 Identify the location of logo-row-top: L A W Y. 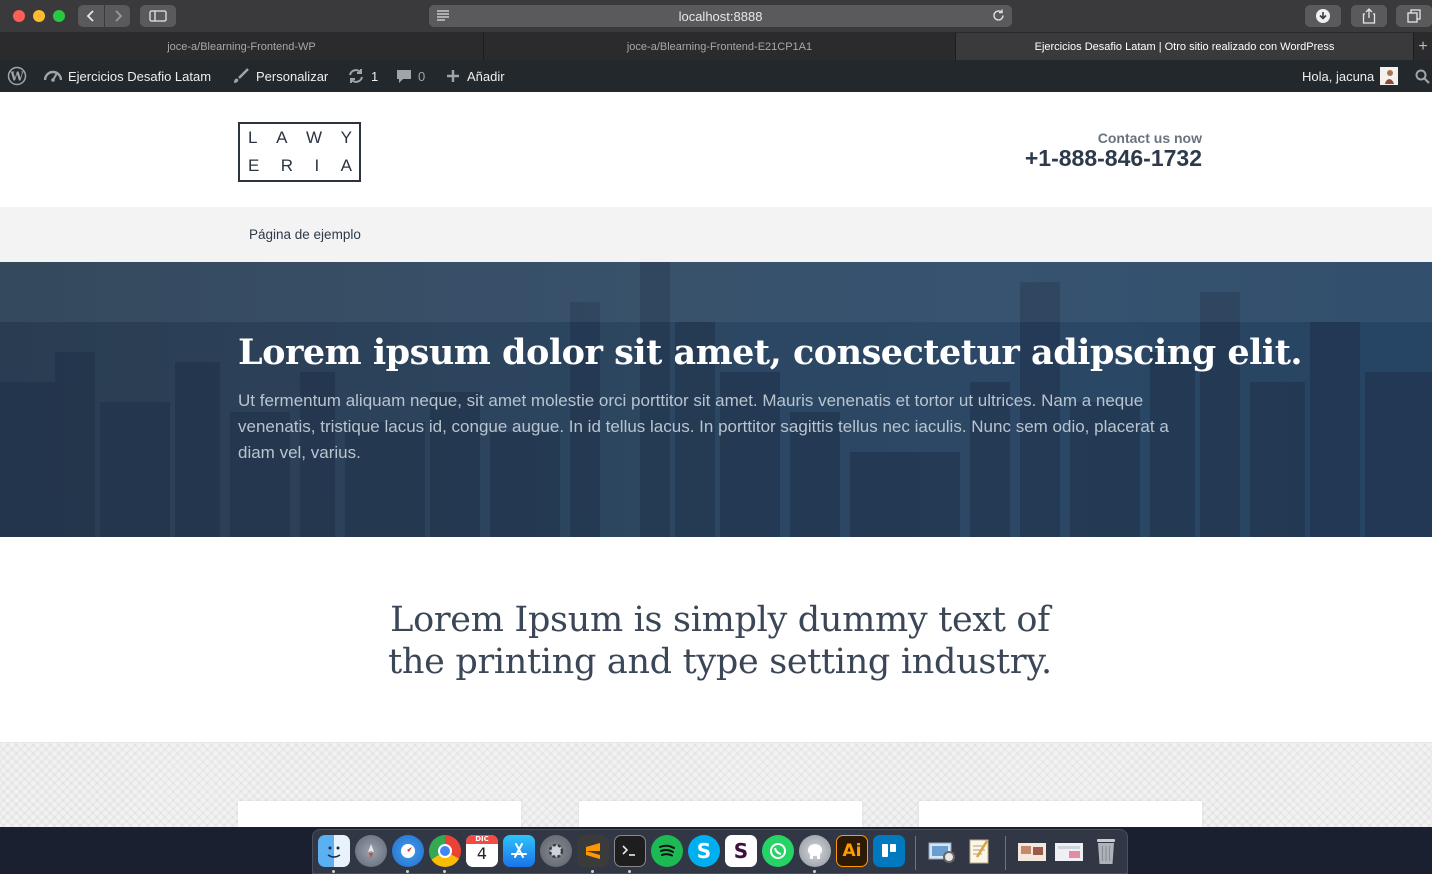
(299, 138).